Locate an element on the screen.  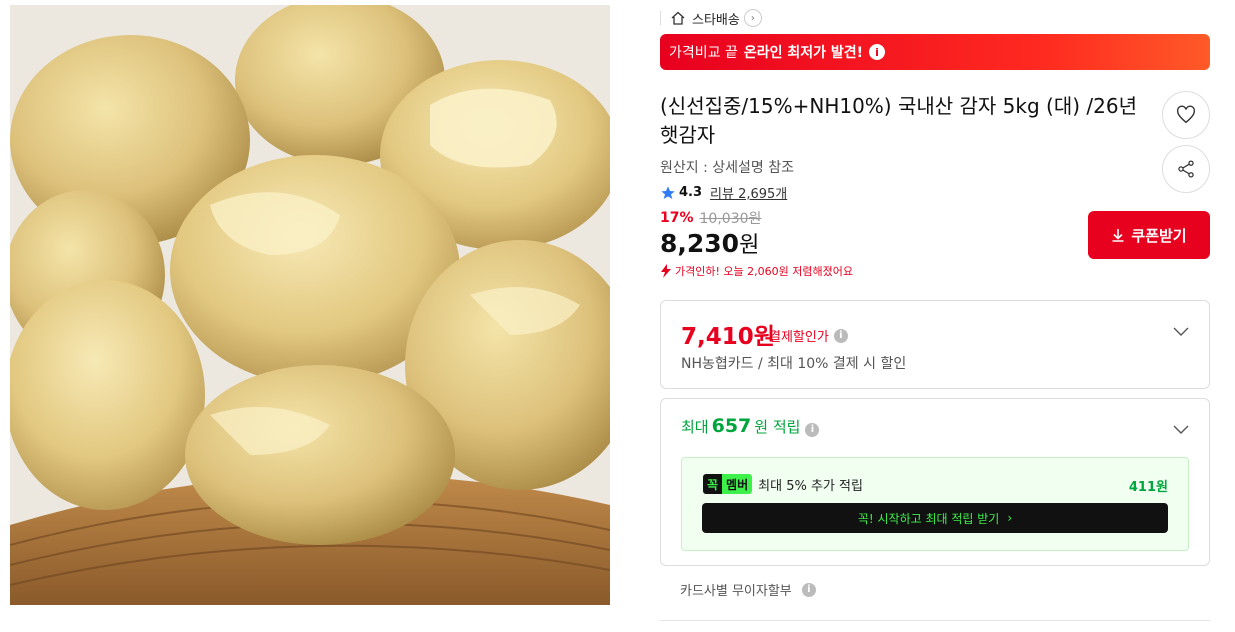
member-badge: 꼭 멤버 is located at coordinates (728, 484).